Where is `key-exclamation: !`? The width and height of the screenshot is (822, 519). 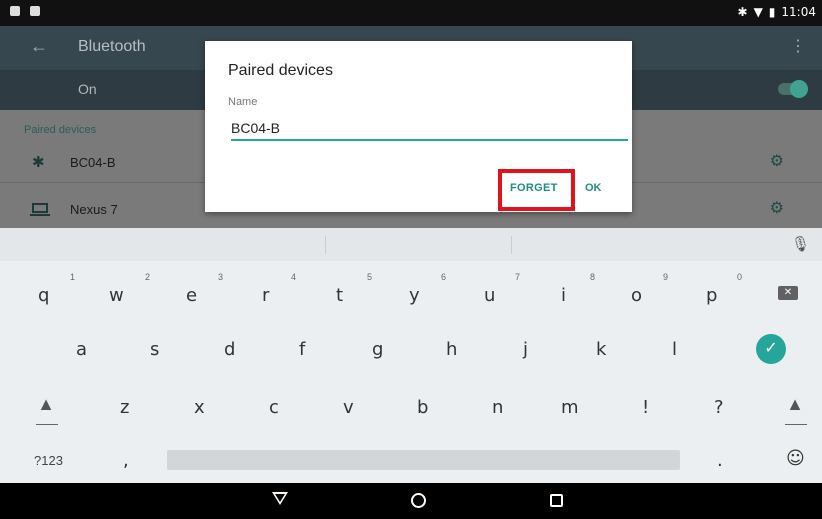 key-exclamation: ! is located at coordinates (645, 407).